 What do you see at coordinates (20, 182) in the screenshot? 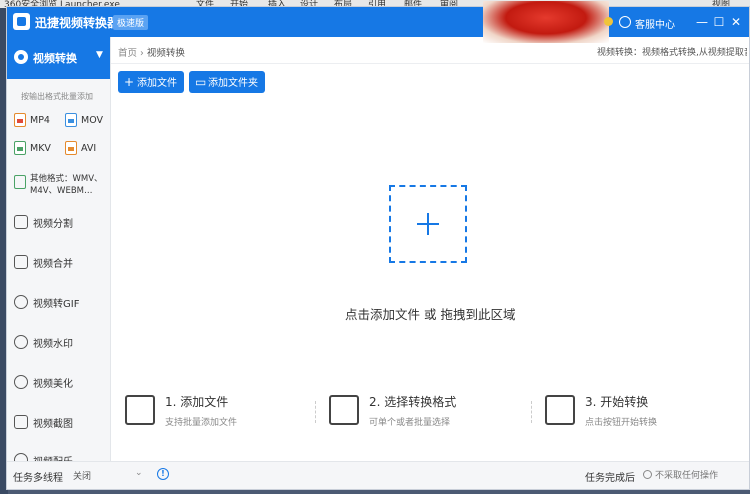
I see `other-format-file-icon` at bounding box center [20, 182].